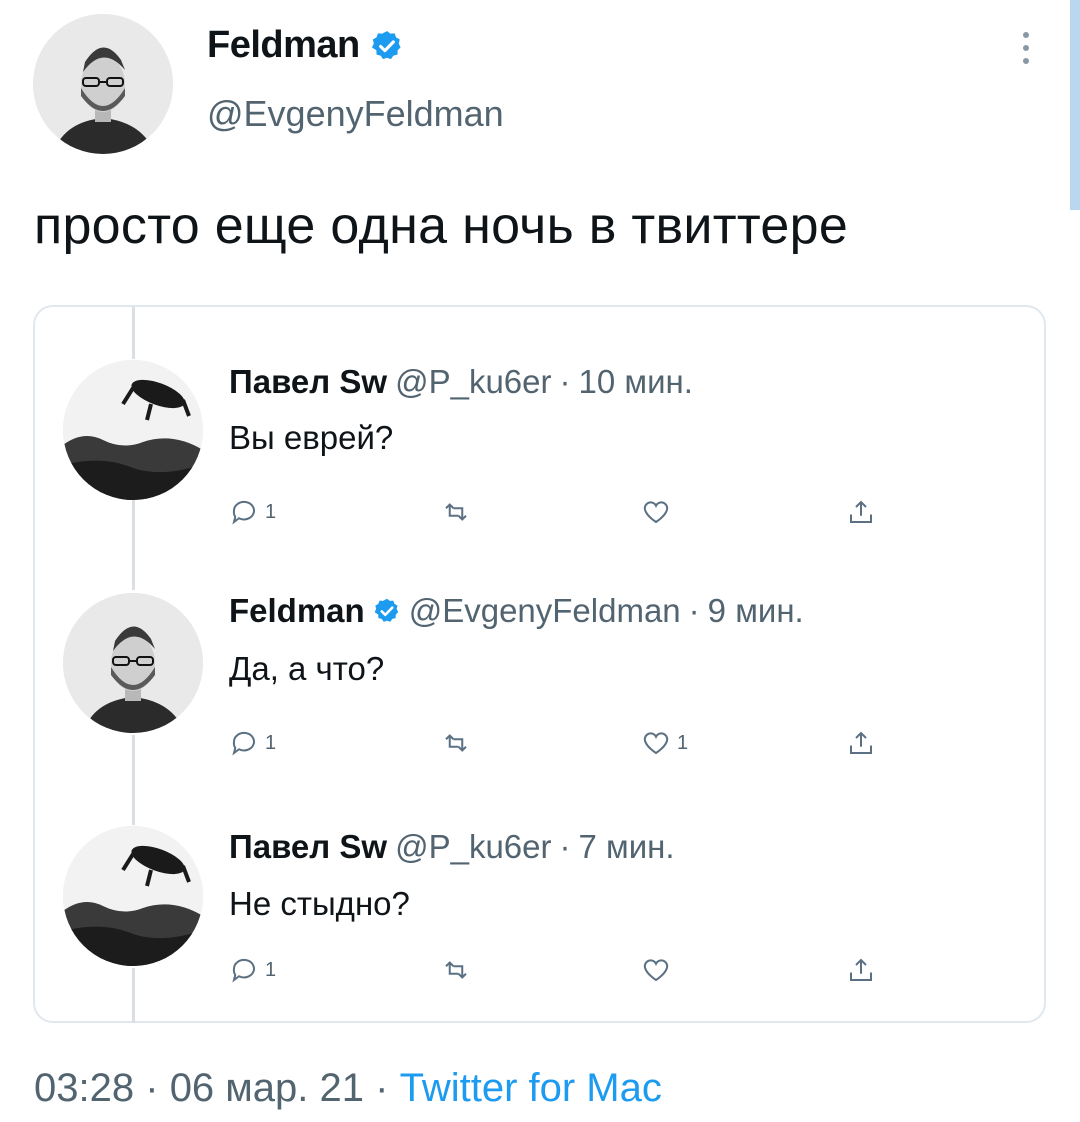 The height and width of the screenshot is (1122, 1080). I want to click on reply-author-name: Feldman, so click(297, 611).